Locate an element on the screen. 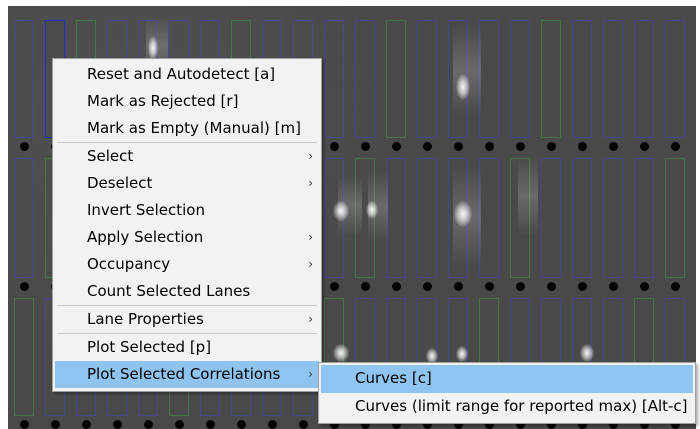 The image size is (700, 429). signal-streak is located at coordinates (467, 71).